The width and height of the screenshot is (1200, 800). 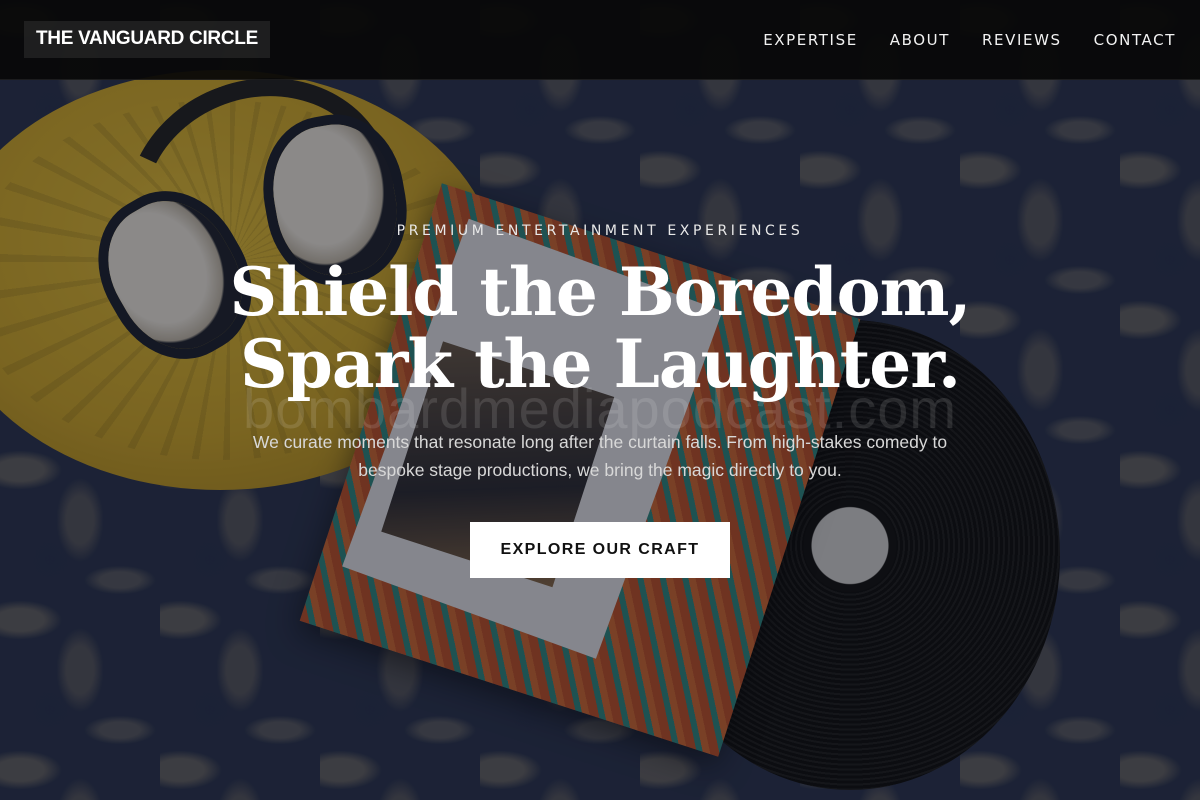 What do you see at coordinates (600, 231) in the screenshot?
I see `hero-eyebrow: PREMIUM ENTERTAINMENT EXPERIENCES` at bounding box center [600, 231].